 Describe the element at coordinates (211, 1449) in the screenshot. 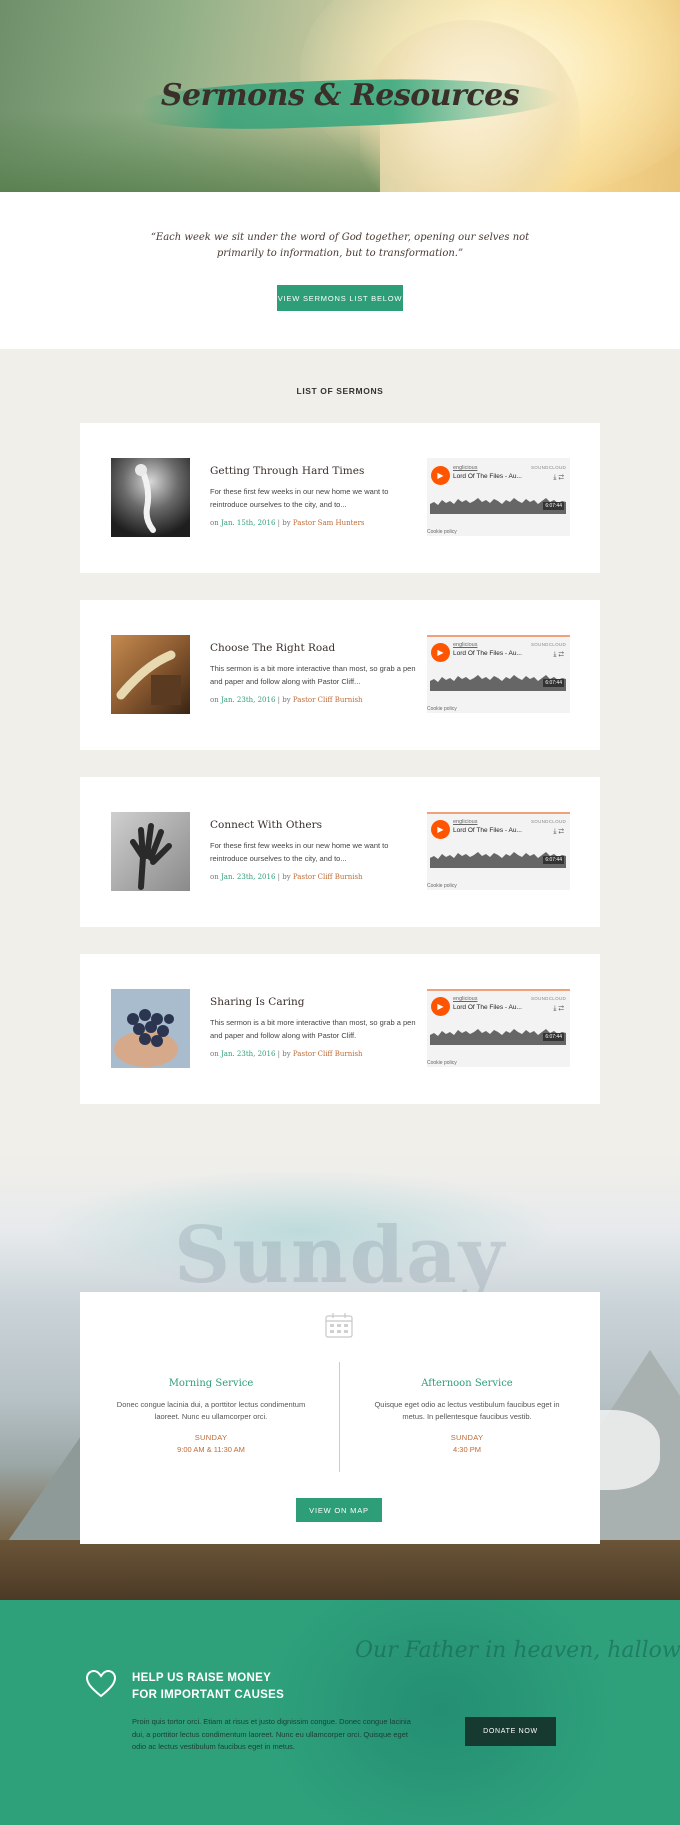

I see `service-time: 9:00 AM & 11:30 AM` at that location.